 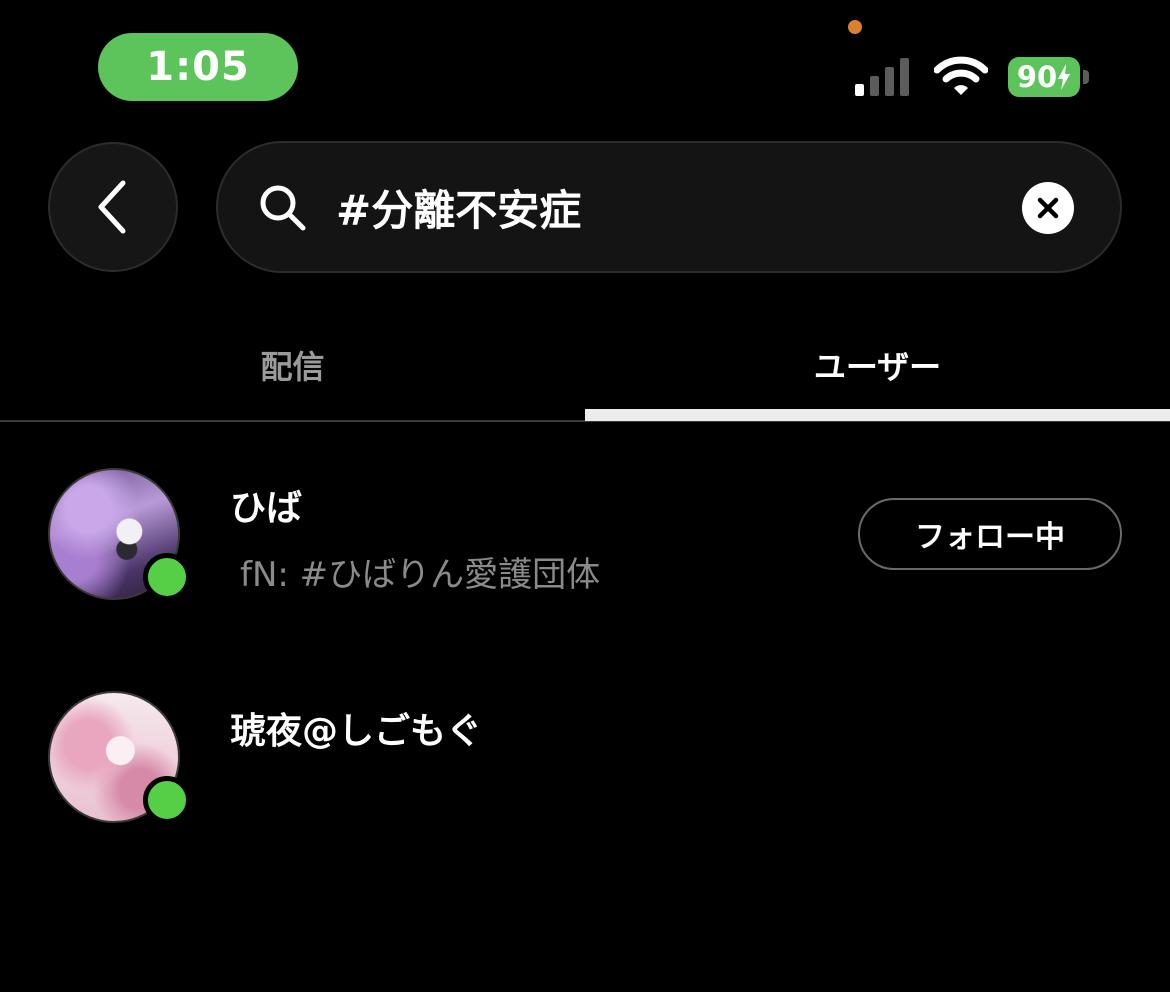 I want to click on battery-cap, so click(x=1086, y=77).